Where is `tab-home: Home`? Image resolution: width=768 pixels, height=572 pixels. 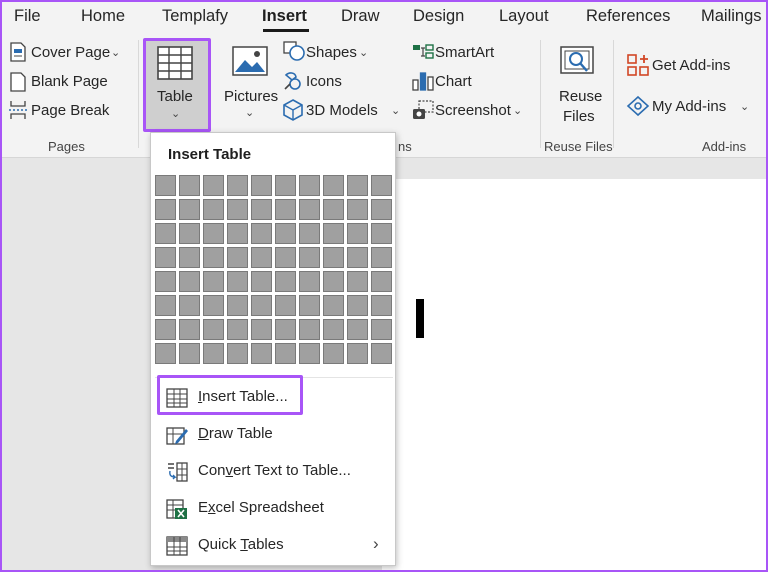
tab-home: Home is located at coordinates (103, 16).